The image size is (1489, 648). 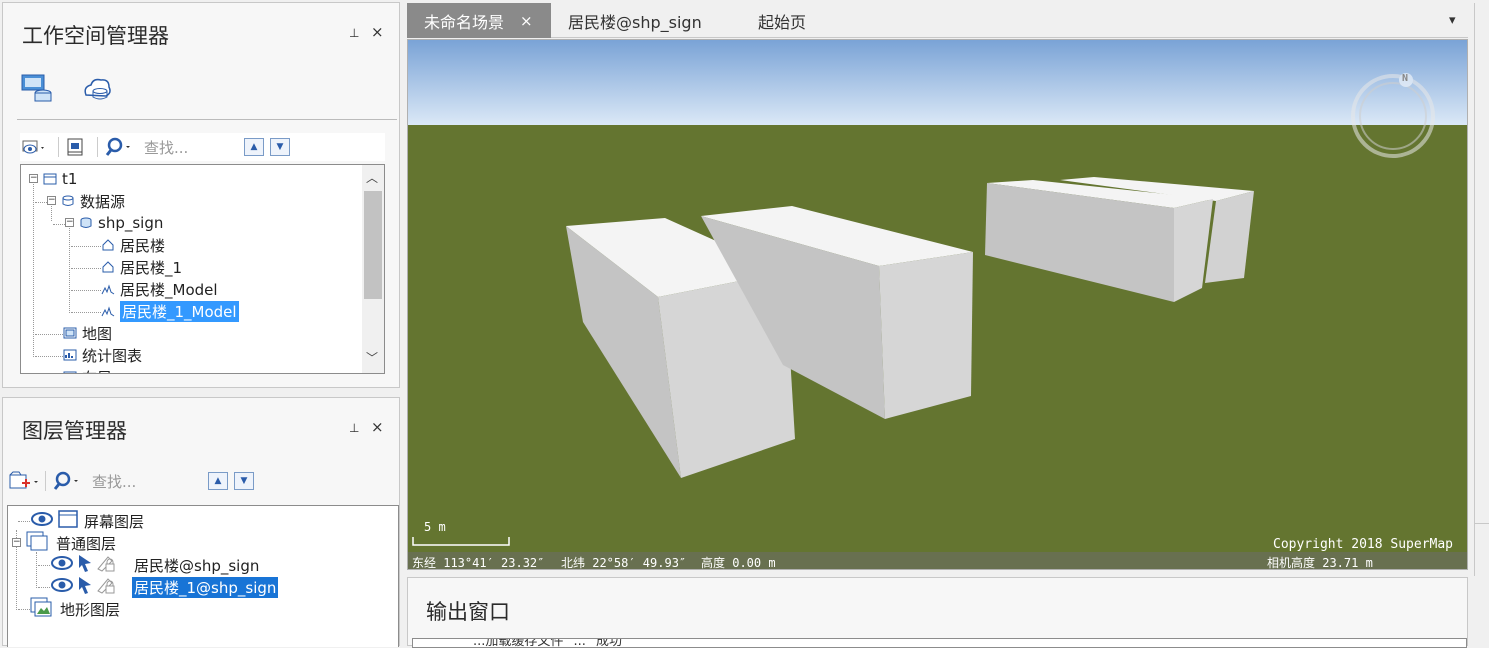 What do you see at coordinates (197, 565) in the screenshot?
I see `layer-item-label: 居民楼@shp_sign` at bounding box center [197, 565].